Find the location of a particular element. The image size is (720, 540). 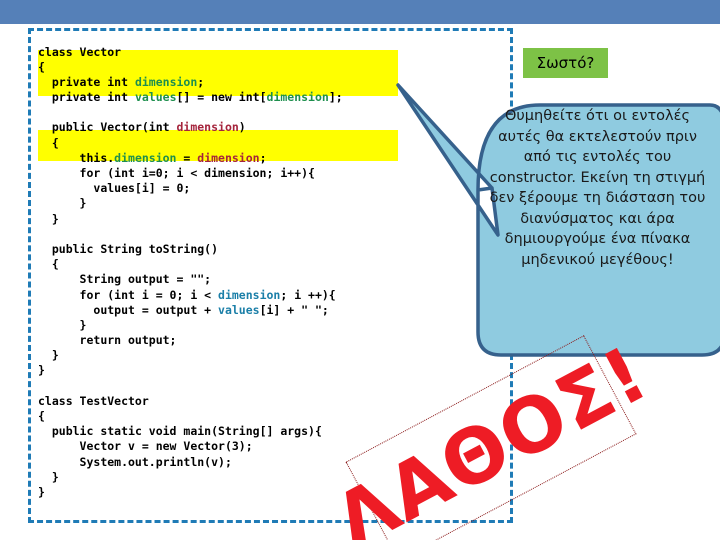

code-token: class TestVector is located at coordinates (93, 400).